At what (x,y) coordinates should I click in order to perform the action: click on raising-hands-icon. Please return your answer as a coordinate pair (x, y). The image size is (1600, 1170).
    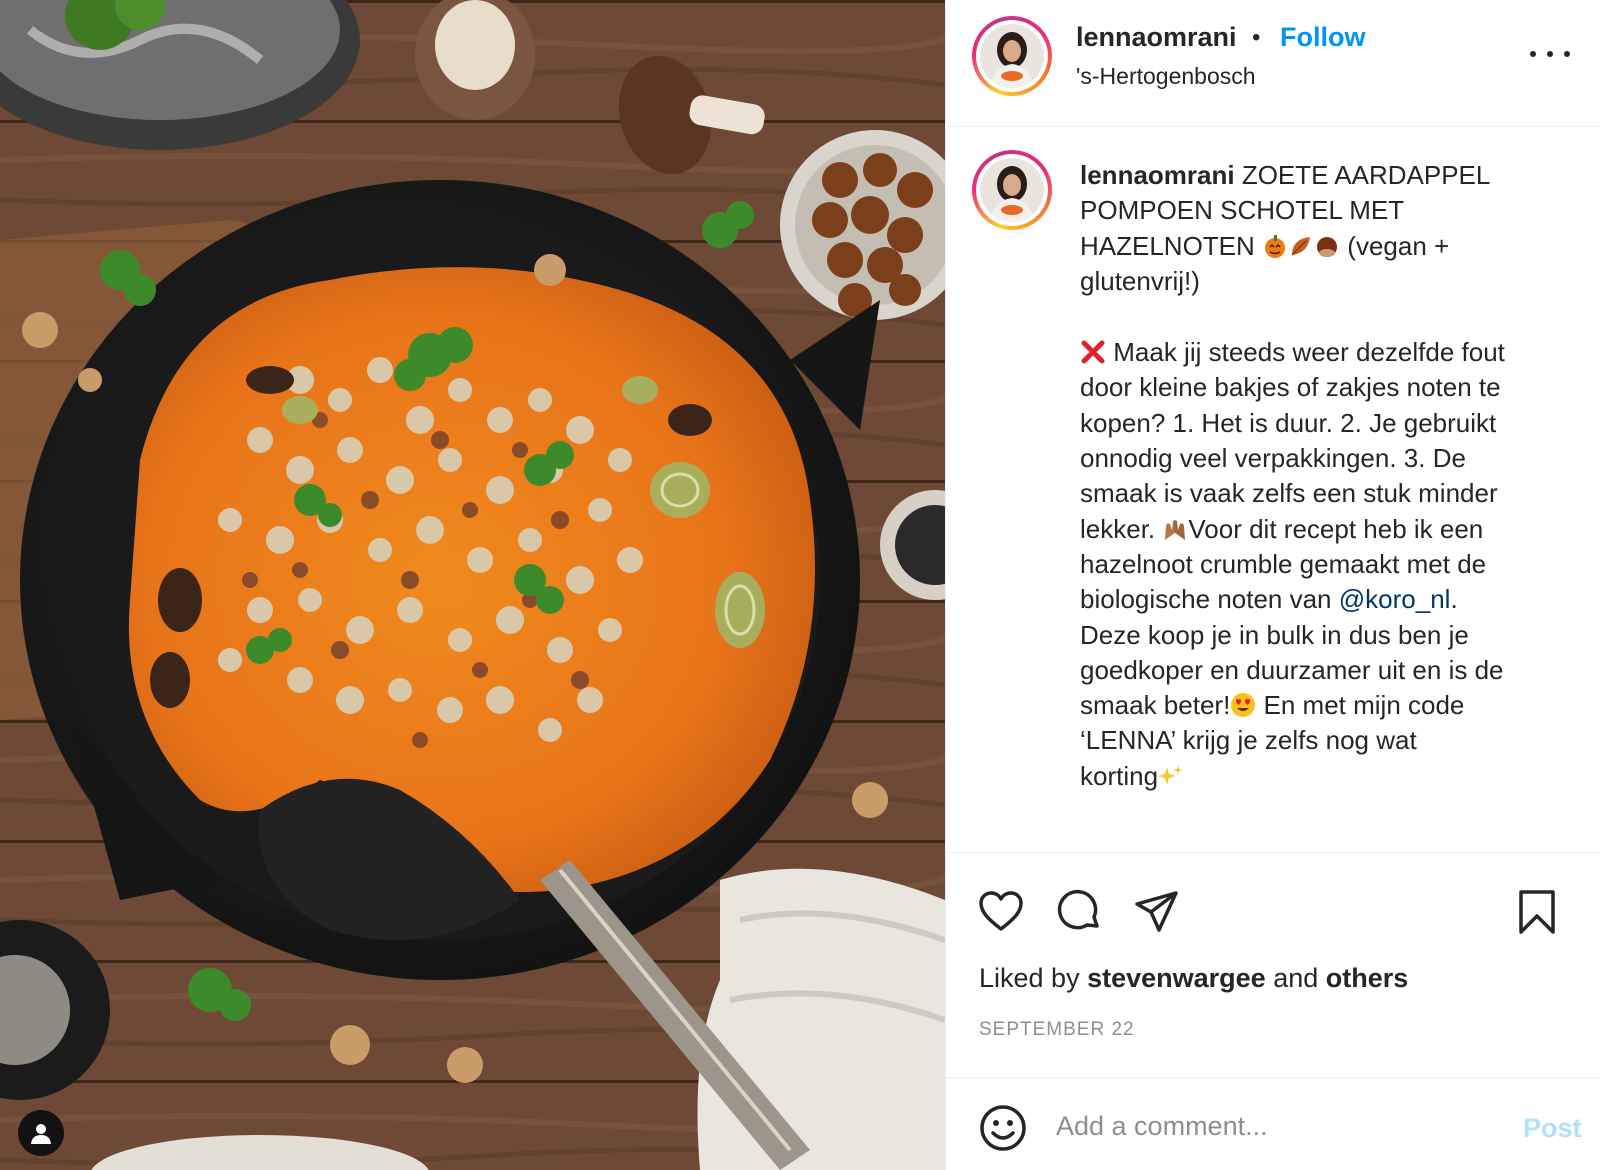
    Looking at the image, I should click on (1175, 529).